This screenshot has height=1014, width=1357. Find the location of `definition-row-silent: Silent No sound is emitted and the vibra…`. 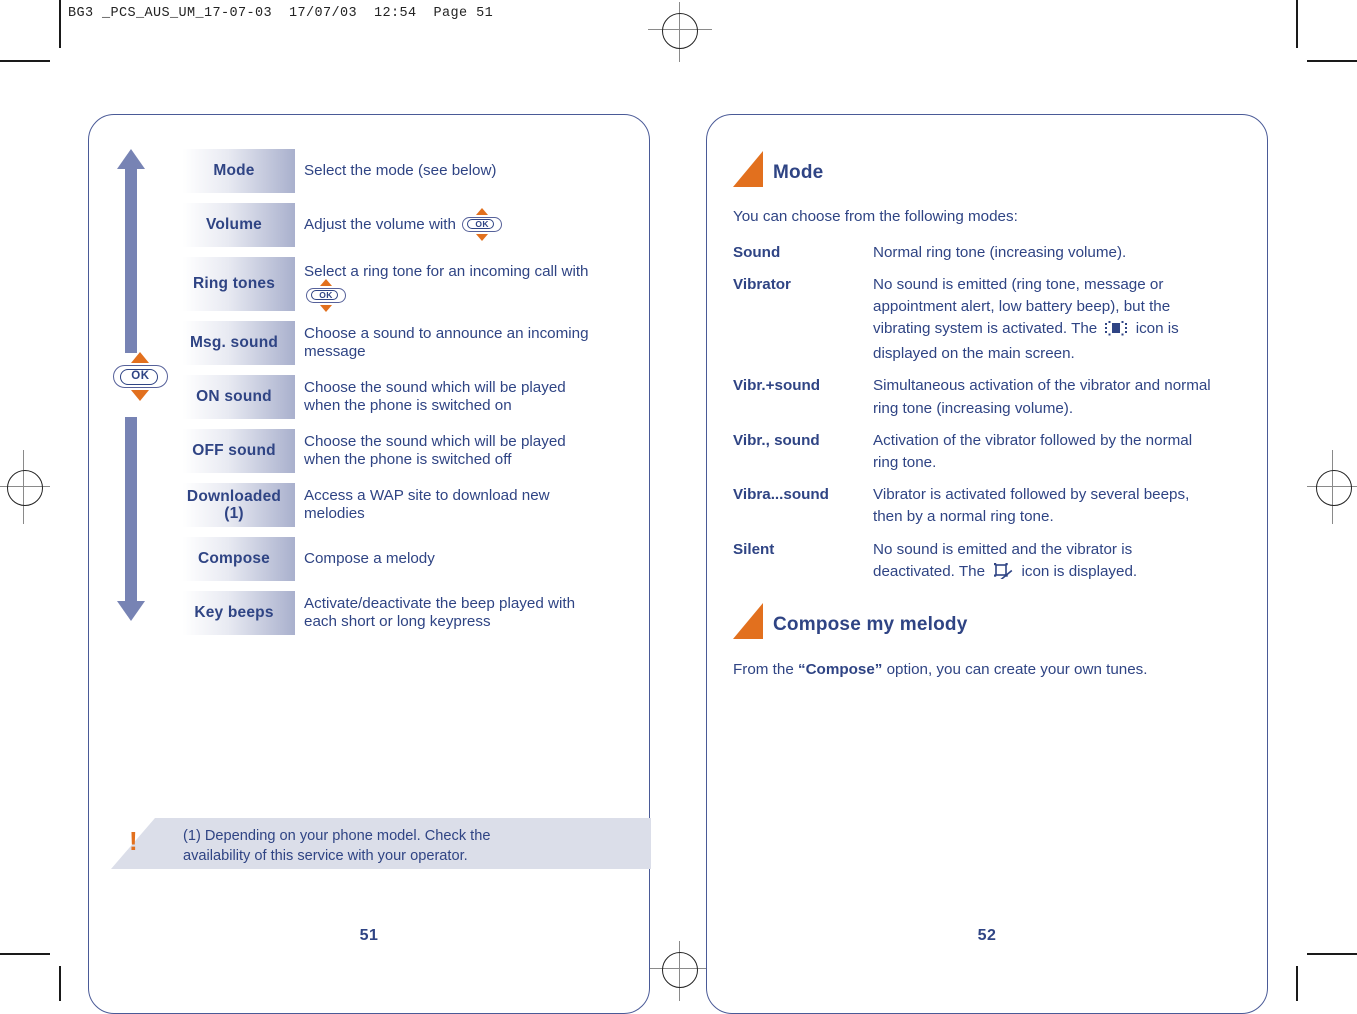

definition-row-silent: Silent No sound is emitted and the vibra… is located at coordinates (988, 562).